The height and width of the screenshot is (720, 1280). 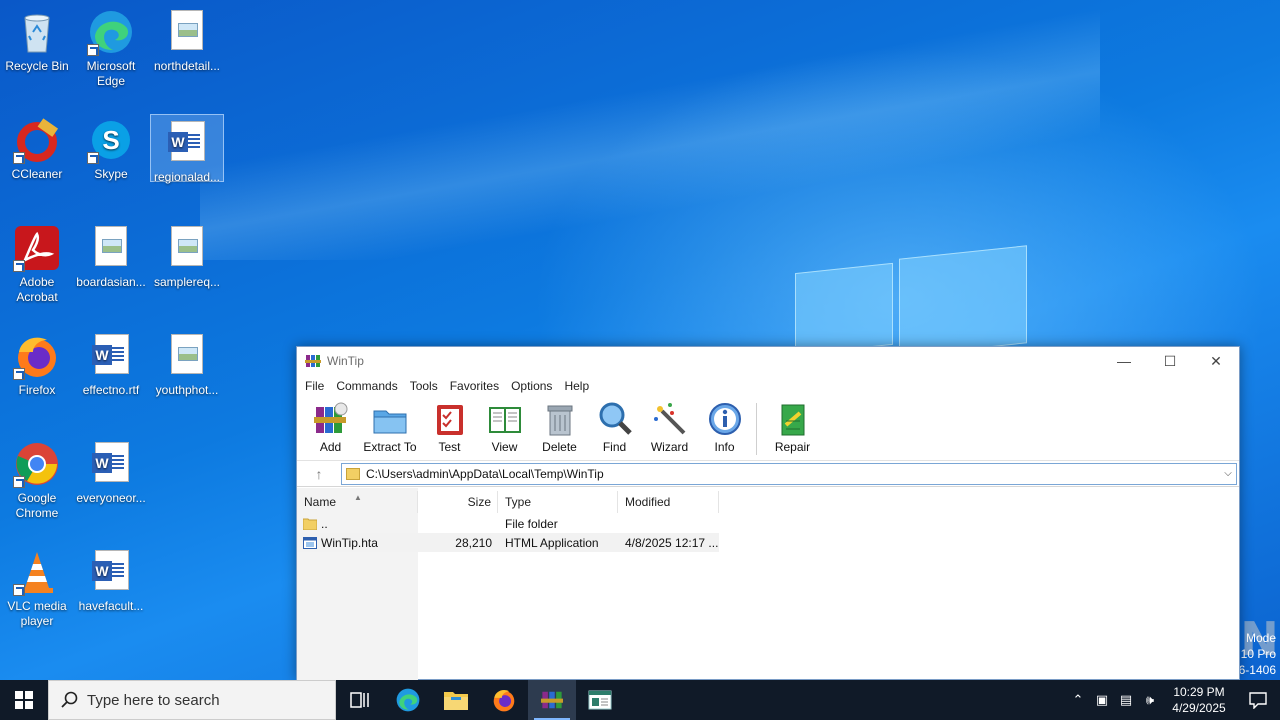 I want to click on column-header-type: Type, so click(x=558, y=502).